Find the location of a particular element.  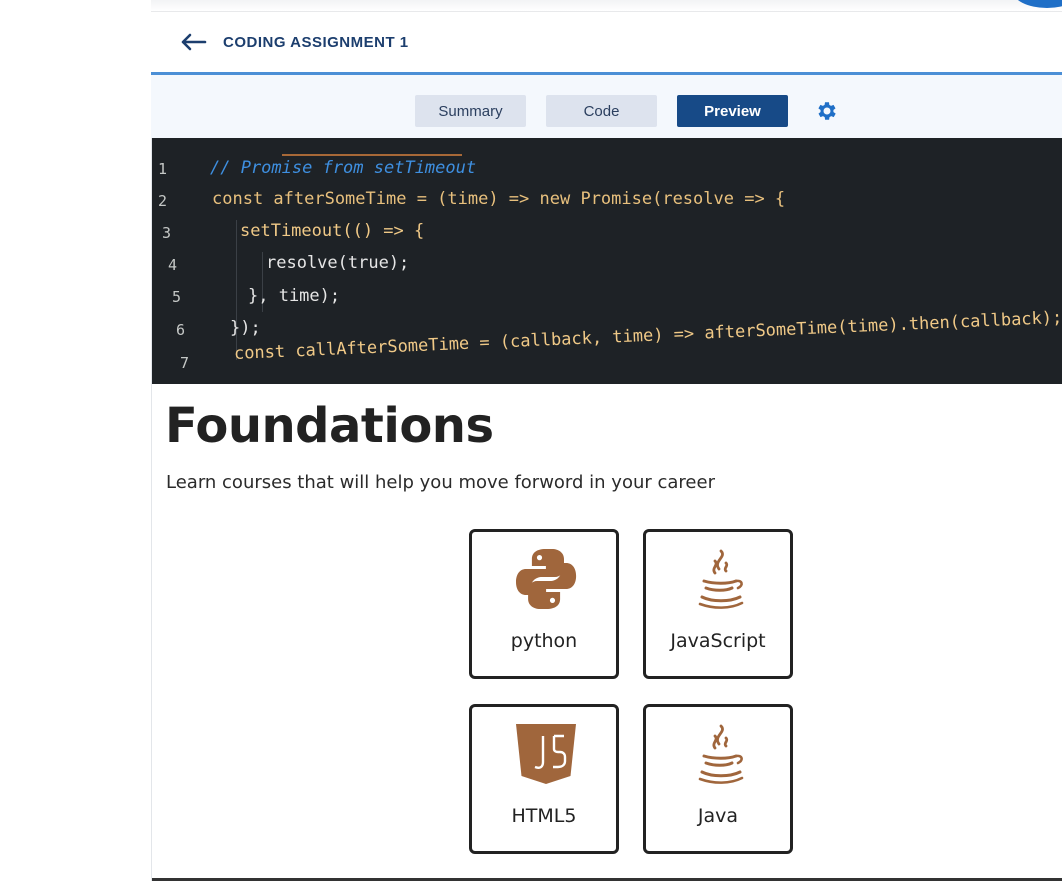

code-line: }); is located at coordinates (245, 328).